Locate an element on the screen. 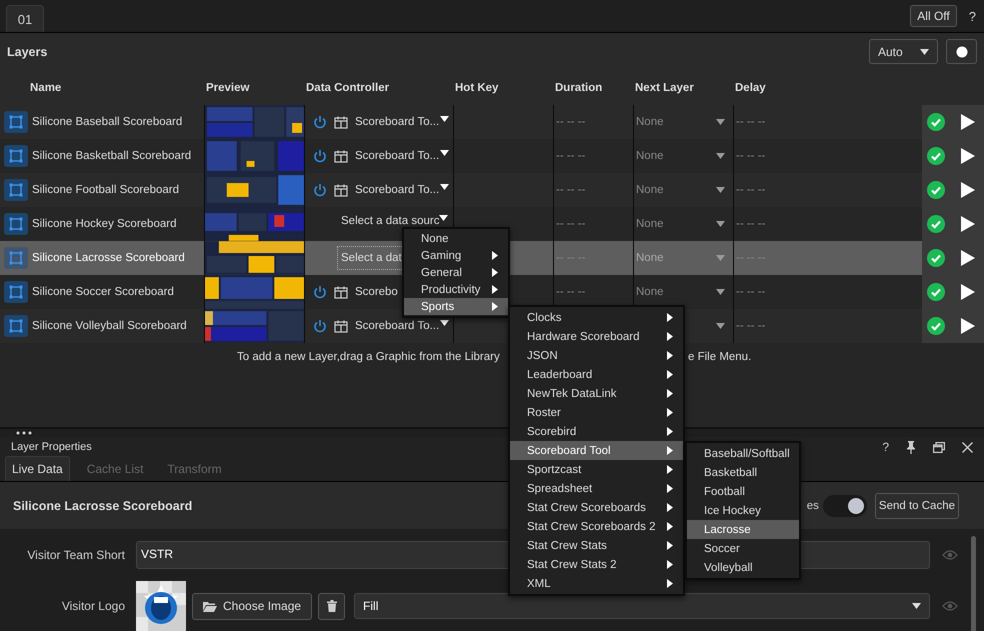 The height and width of the screenshot is (631, 984). choose-image-button: Choose Image is located at coordinates (252, 606).